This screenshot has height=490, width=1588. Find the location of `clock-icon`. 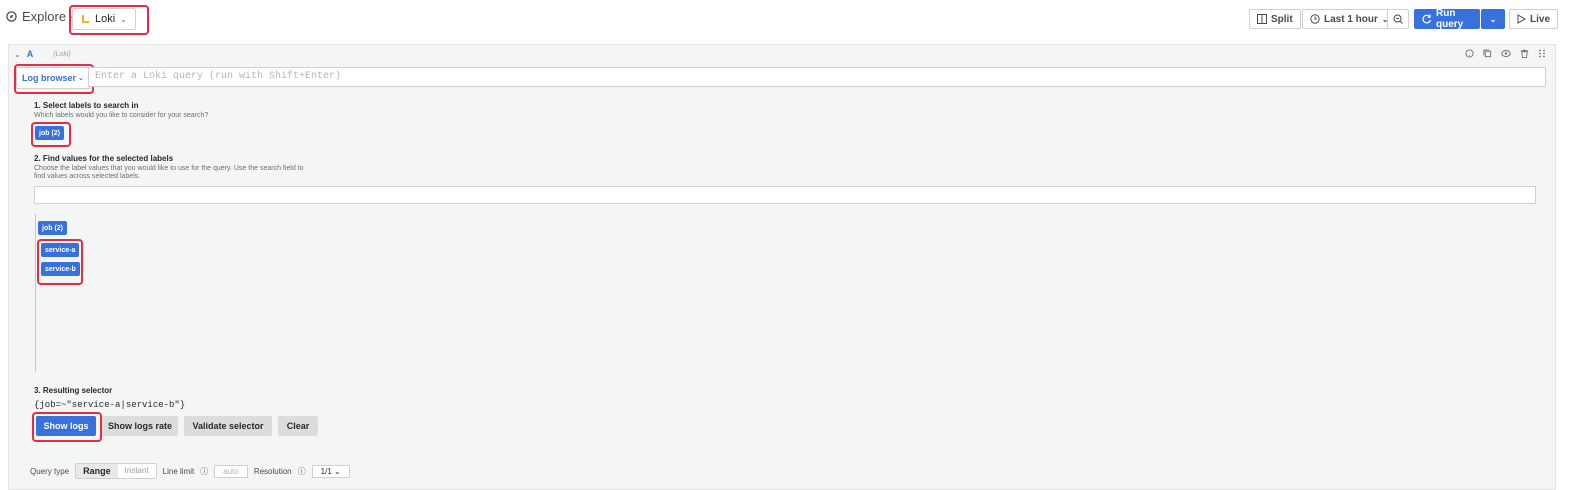

clock-icon is located at coordinates (1315, 19).